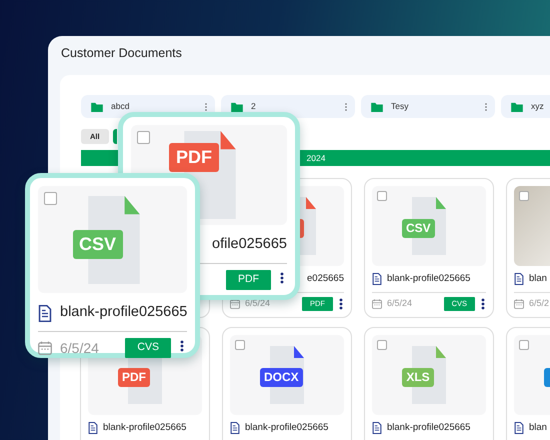 The width and height of the screenshot is (550, 440). I want to click on file-name: e025665, so click(325, 279).